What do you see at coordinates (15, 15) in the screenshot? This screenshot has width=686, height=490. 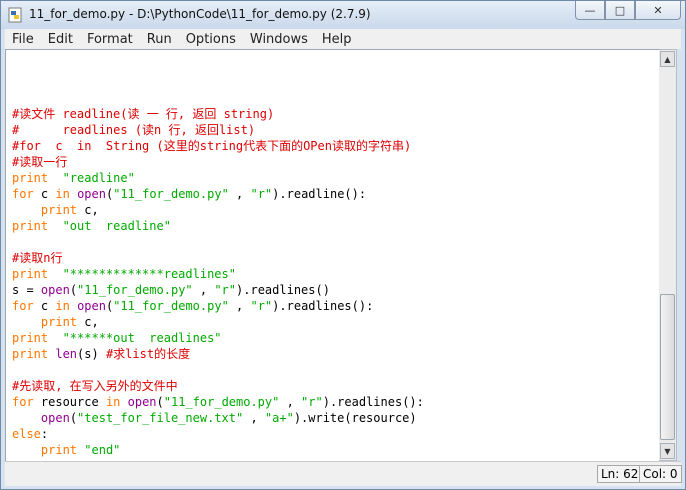 I see `python-file-icon` at bounding box center [15, 15].